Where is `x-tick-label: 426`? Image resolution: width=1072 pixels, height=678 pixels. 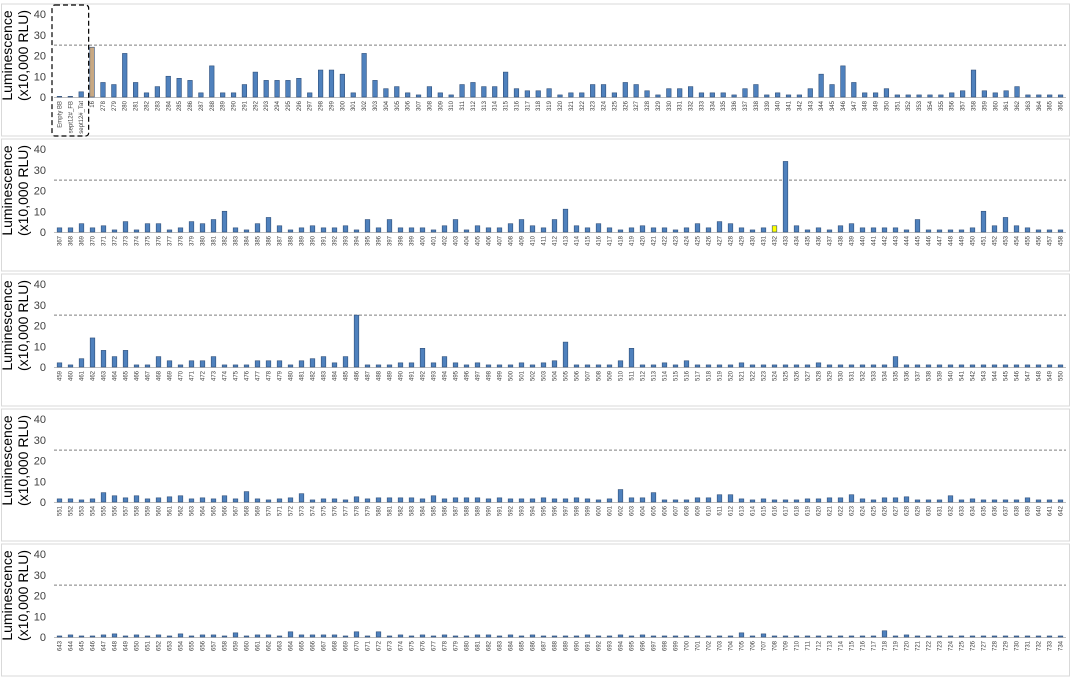 x-tick-label: 426 is located at coordinates (710, 240).